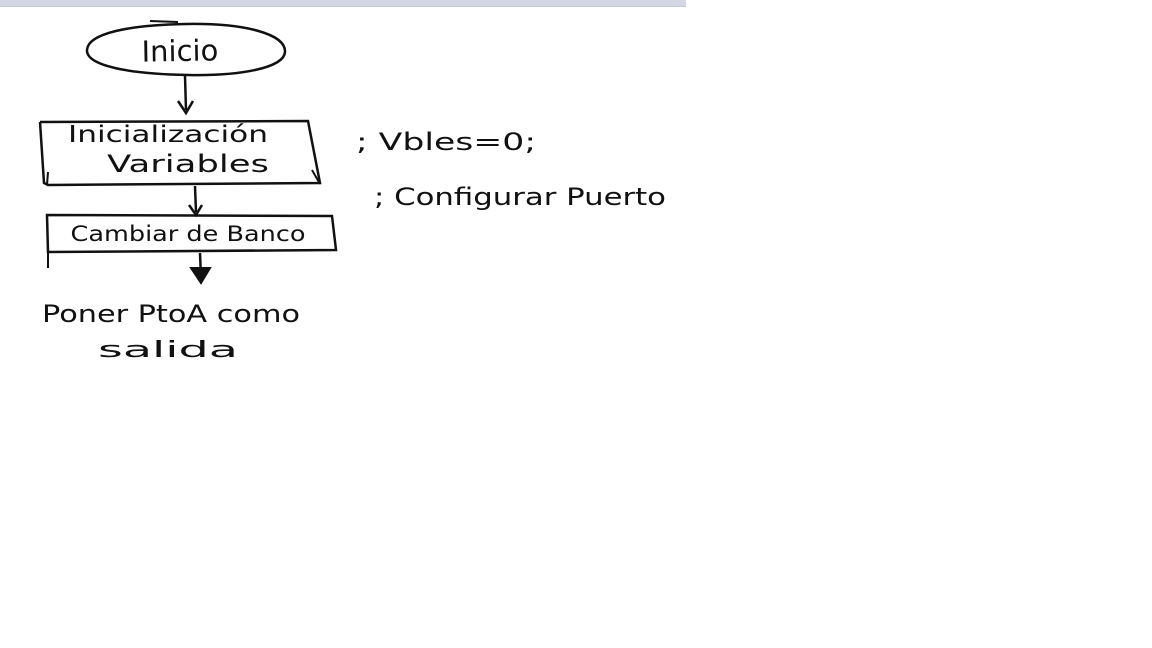  I want to click on arrow-start-to-init, so click(185, 95).